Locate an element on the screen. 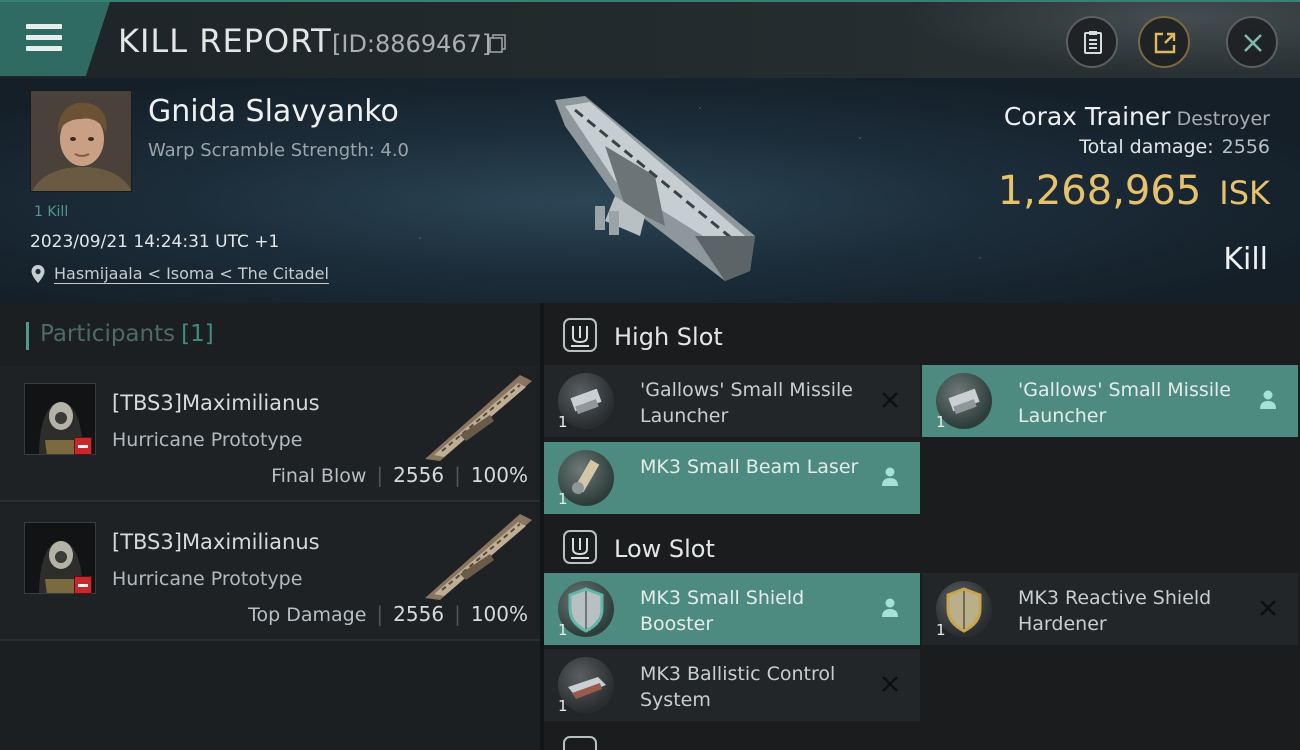 This screenshot has width=1300, height=750. isk-amount: 1,268,965 is located at coordinates (1099, 191).